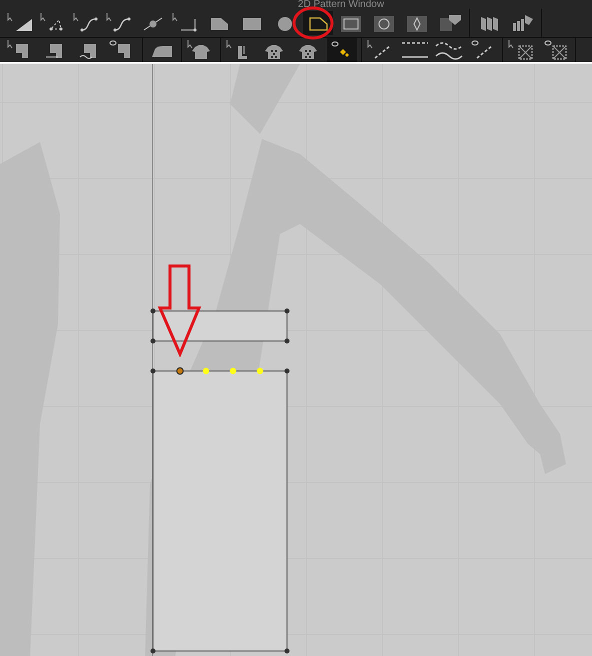 The image size is (592, 656). What do you see at coordinates (341, 4) in the screenshot?
I see `window-title: 2D Pattern Window` at bounding box center [341, 4].